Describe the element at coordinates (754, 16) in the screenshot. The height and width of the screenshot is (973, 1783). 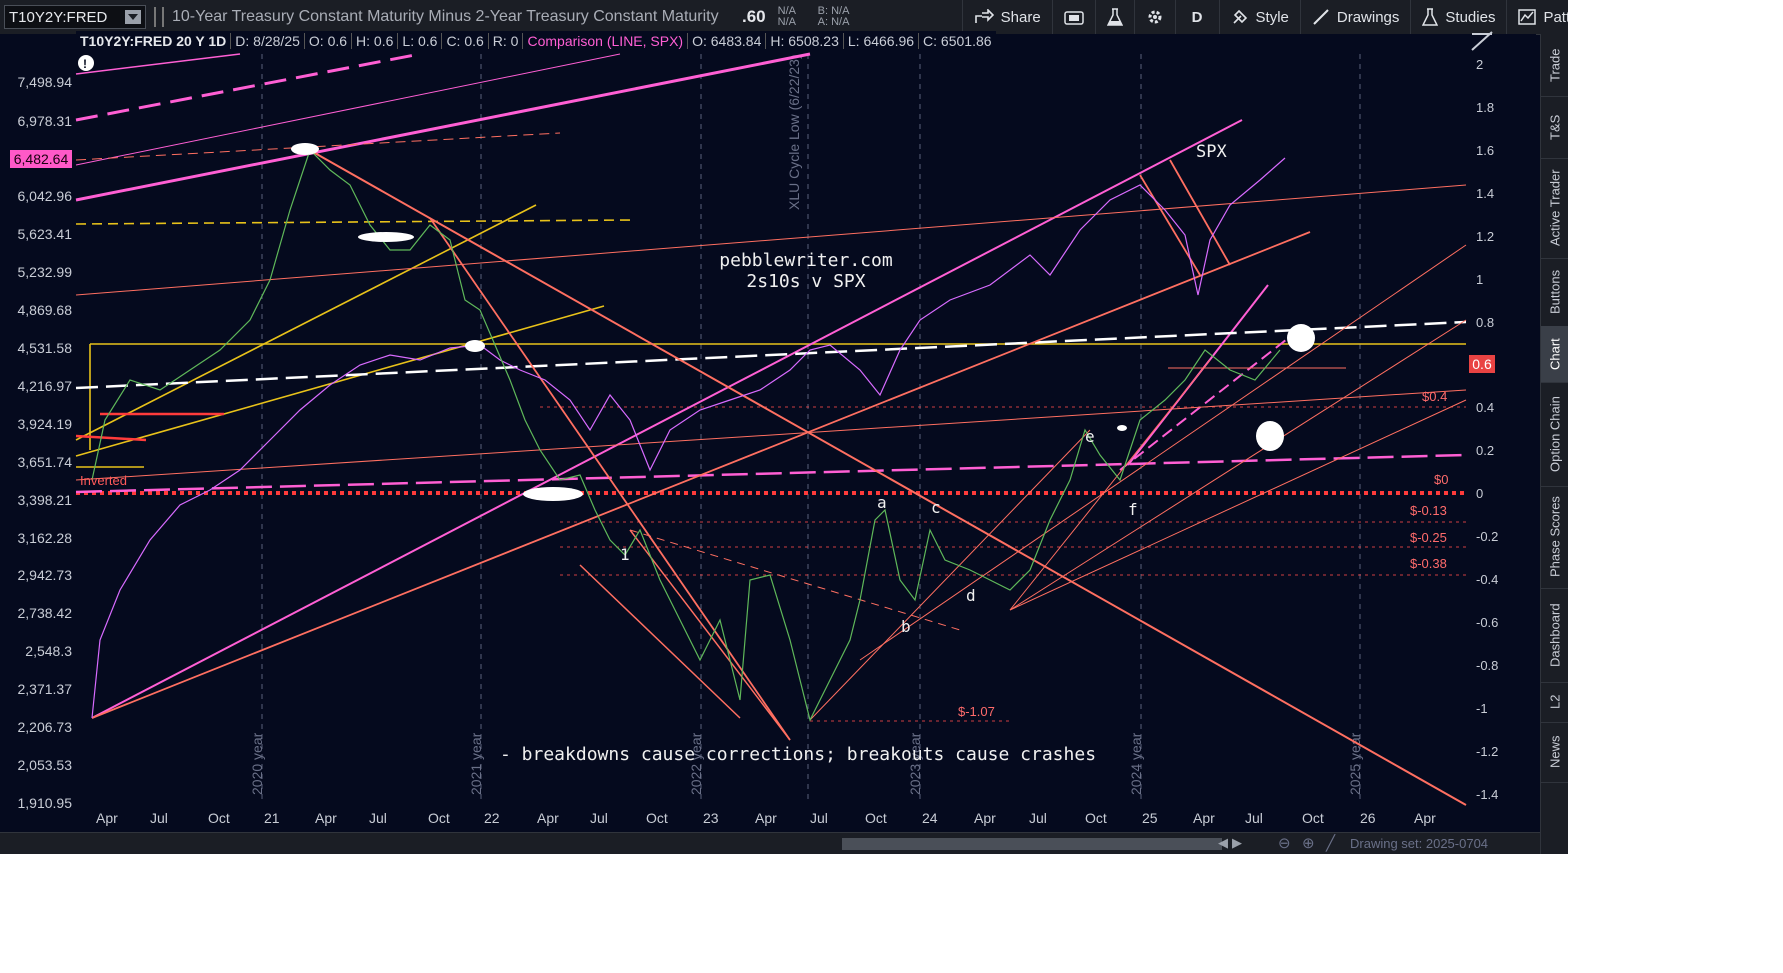
I see `last-price: .60` at that location.